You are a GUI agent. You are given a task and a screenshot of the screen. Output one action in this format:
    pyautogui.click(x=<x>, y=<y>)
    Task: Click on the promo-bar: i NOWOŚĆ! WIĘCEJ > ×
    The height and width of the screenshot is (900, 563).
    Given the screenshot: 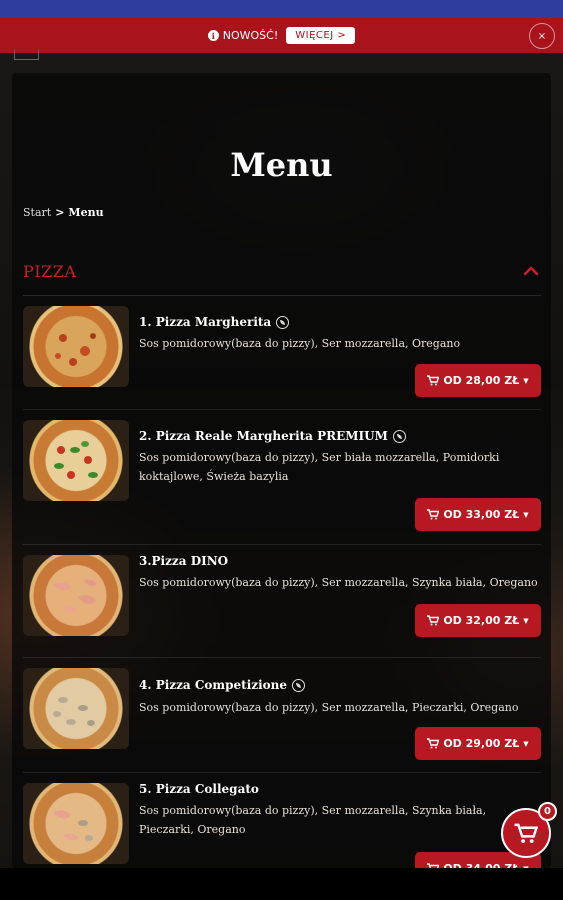 What is the action you would take?
    pyautogui.click(x=281, y=35)
    